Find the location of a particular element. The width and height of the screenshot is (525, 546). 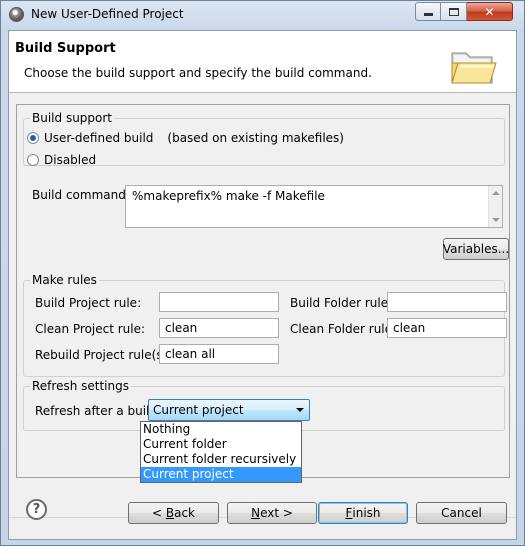

next-button: Next > is located at coordinates (272, 513).